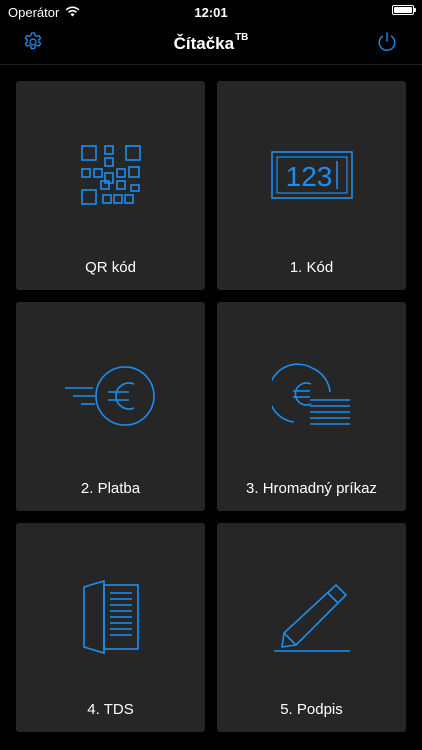  I want to click on tile-label: 4. TDS, so click(110, 709).